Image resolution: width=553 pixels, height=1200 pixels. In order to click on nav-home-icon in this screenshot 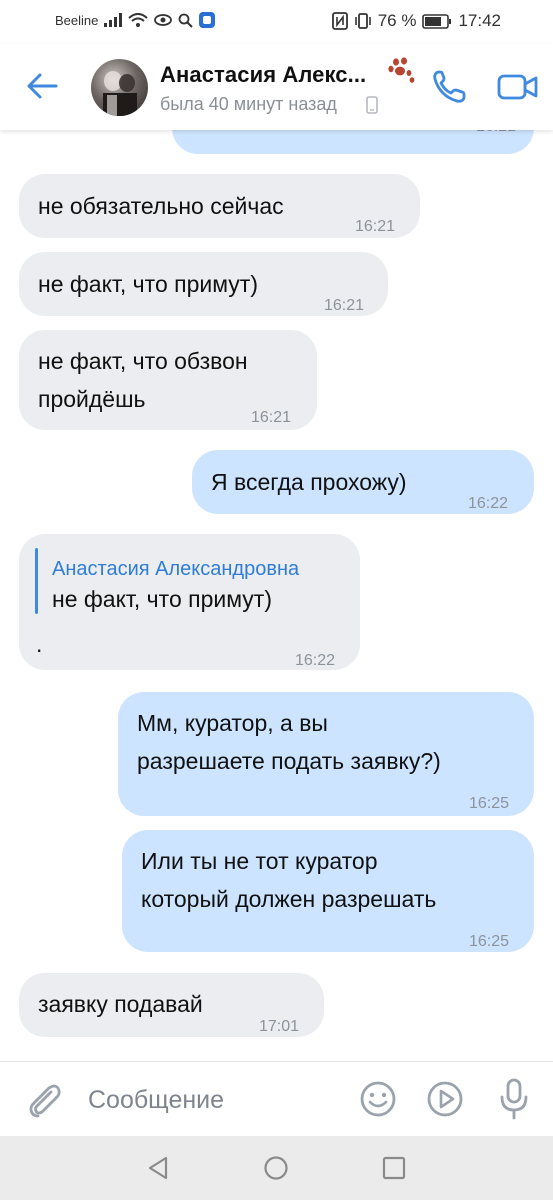, I will do `click(276, 1168)`.